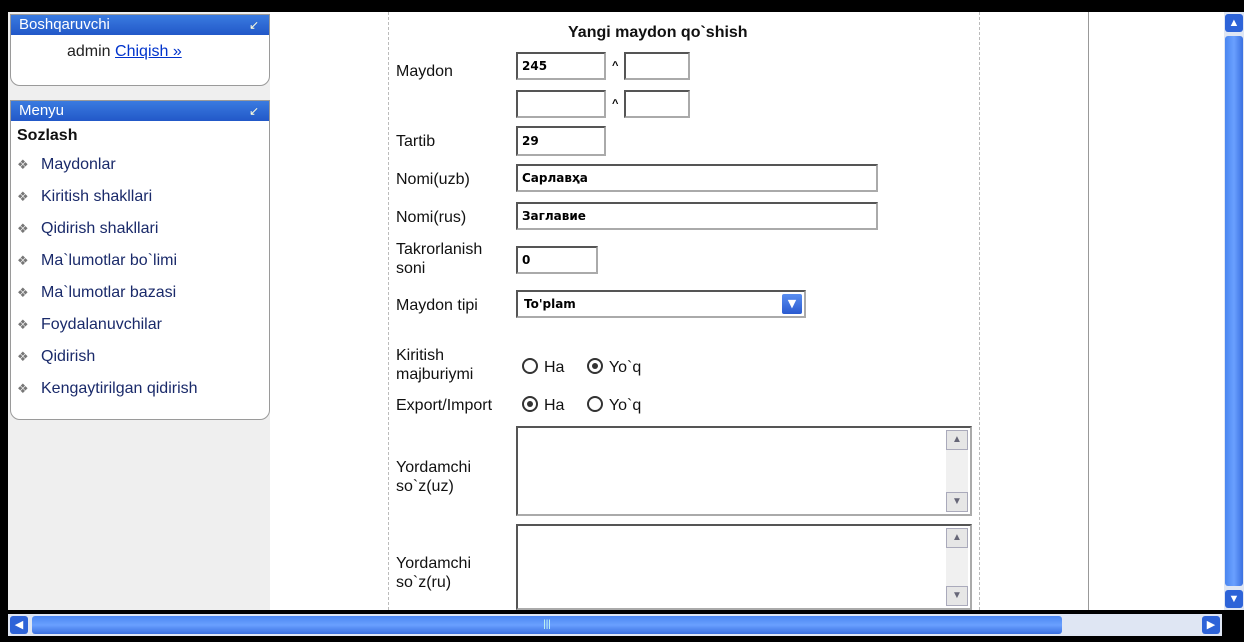 The width and height of the screenshot is (1244, 642). What do you see at coordinates (433, 477) in the screenshot?
I see `yordamchi-uz-label: Yordamchi so`z(uz)` at bounding box center [433, 477].